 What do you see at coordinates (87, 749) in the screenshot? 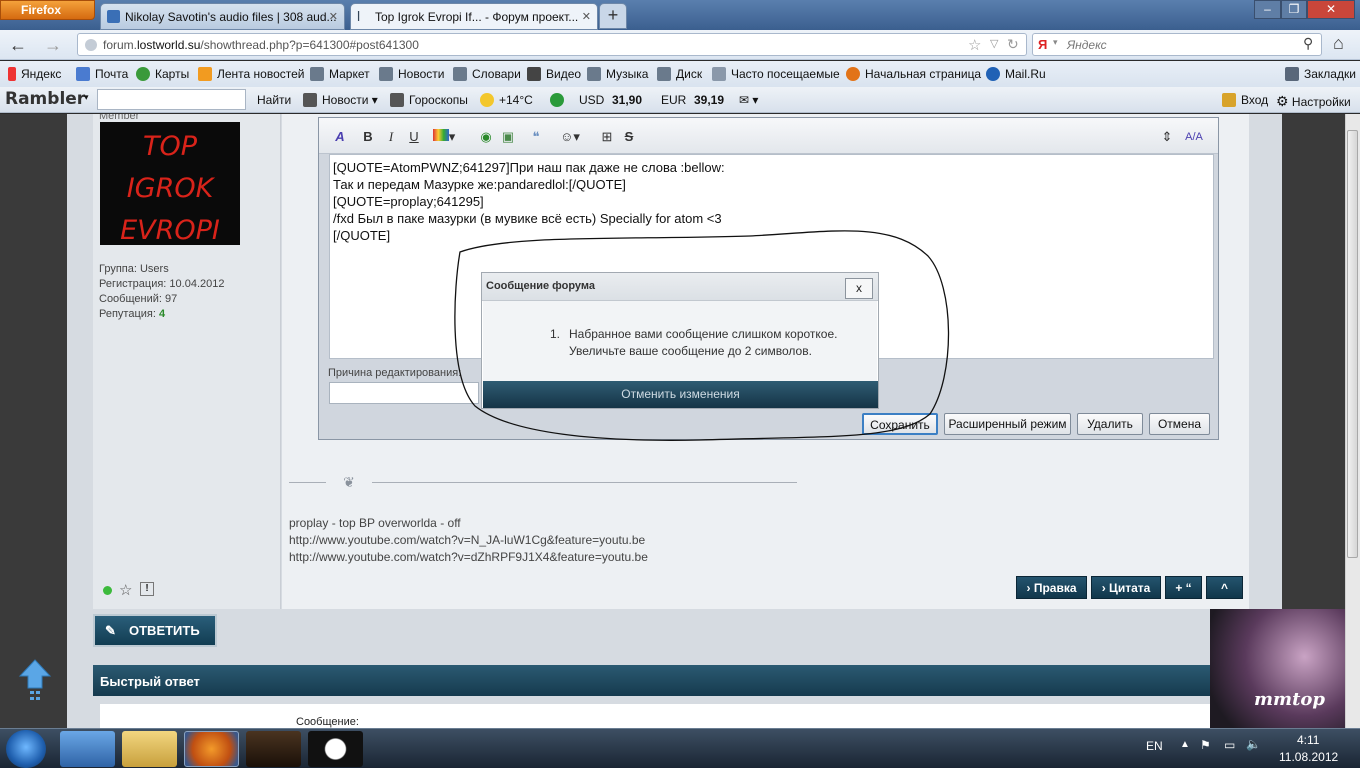
I see `media-player-icon` at bounding box center [87, 749].